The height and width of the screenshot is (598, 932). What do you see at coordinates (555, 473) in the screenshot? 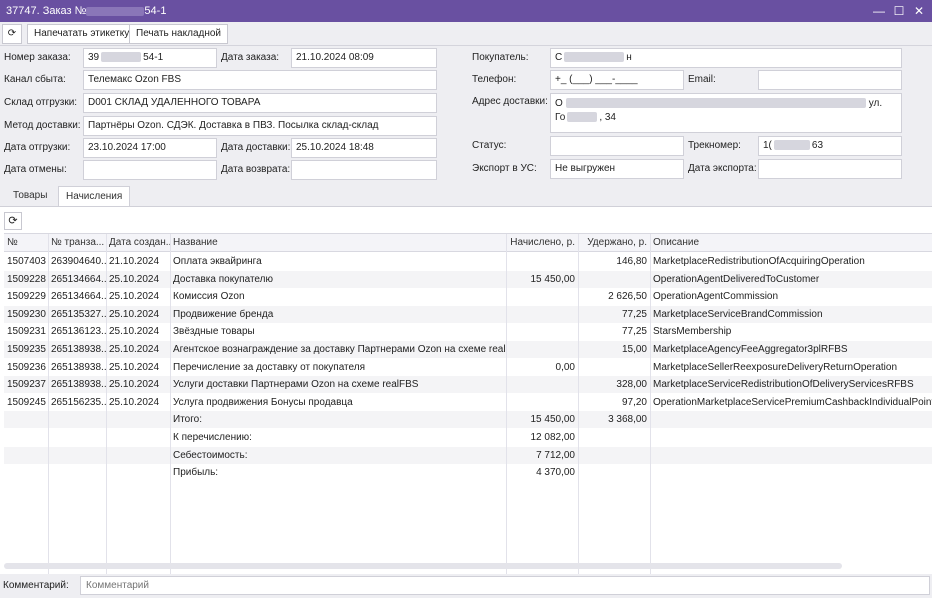
I see `summary-accrued: 4 370,00` at bounding box center [555, 473].